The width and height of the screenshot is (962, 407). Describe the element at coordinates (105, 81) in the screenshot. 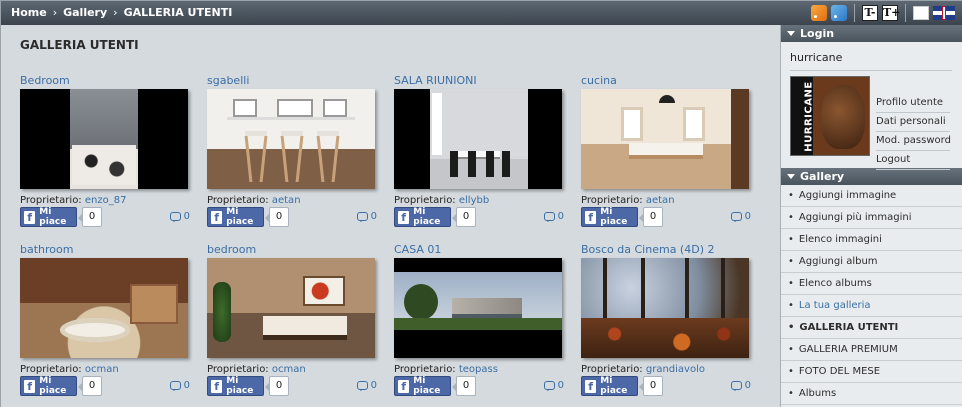

I see `card-title: Bedroom` at that location.